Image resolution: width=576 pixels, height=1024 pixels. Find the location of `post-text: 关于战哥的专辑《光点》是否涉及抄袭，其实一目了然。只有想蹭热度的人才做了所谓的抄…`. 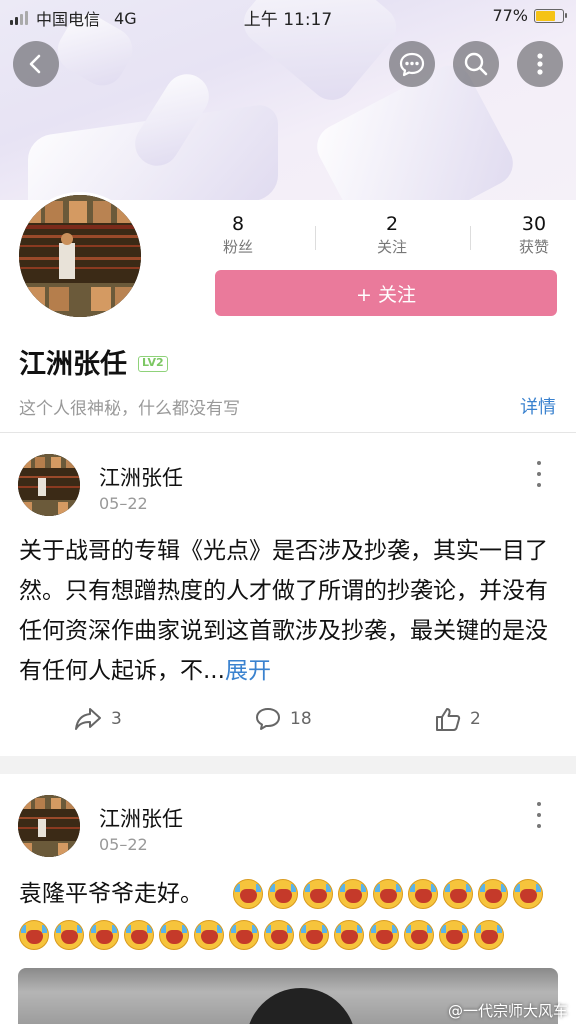

post-text: 关于战哥的专辑《光点》是否涉及抄袭，其实一目了然。只有想蹭热度的人才做了所谓的抄… is located at coordinates (289, 611).